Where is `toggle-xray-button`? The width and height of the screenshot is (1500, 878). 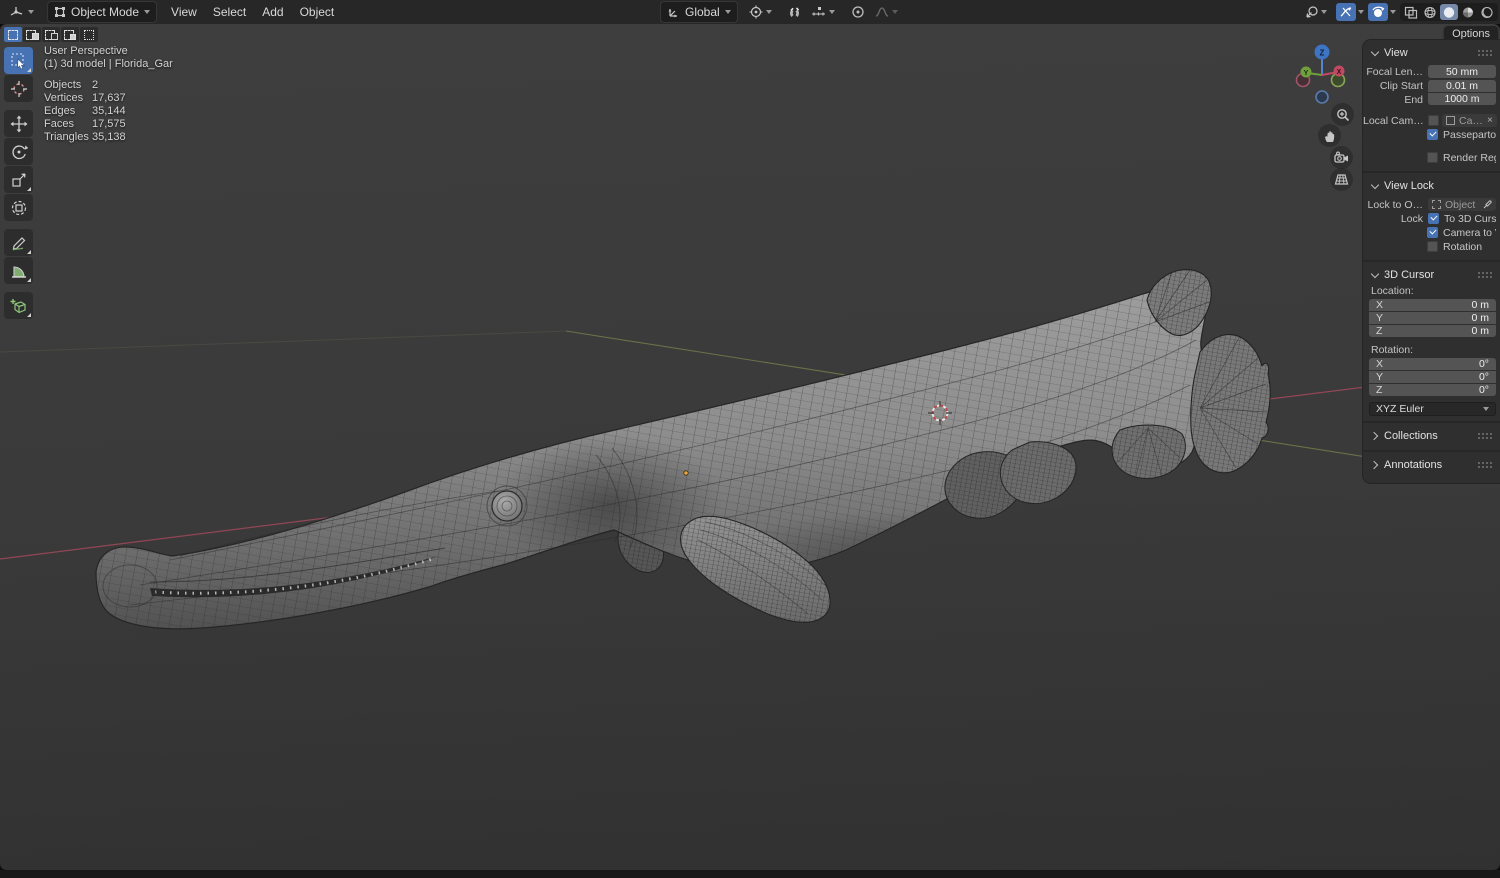 toggle-xray-button is located at coordinates (1411, 12).